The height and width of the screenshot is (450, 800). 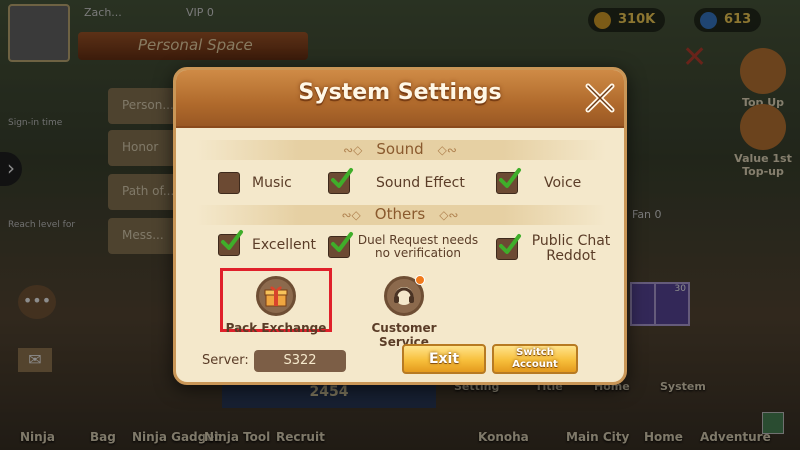 I want to click on pack-exchange-ring, so click(x=276, y=296).